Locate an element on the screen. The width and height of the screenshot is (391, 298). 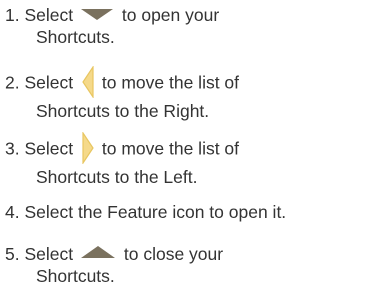
step-5: 5. Select to close your Shortcuts. is located at coordinates (114, 265).